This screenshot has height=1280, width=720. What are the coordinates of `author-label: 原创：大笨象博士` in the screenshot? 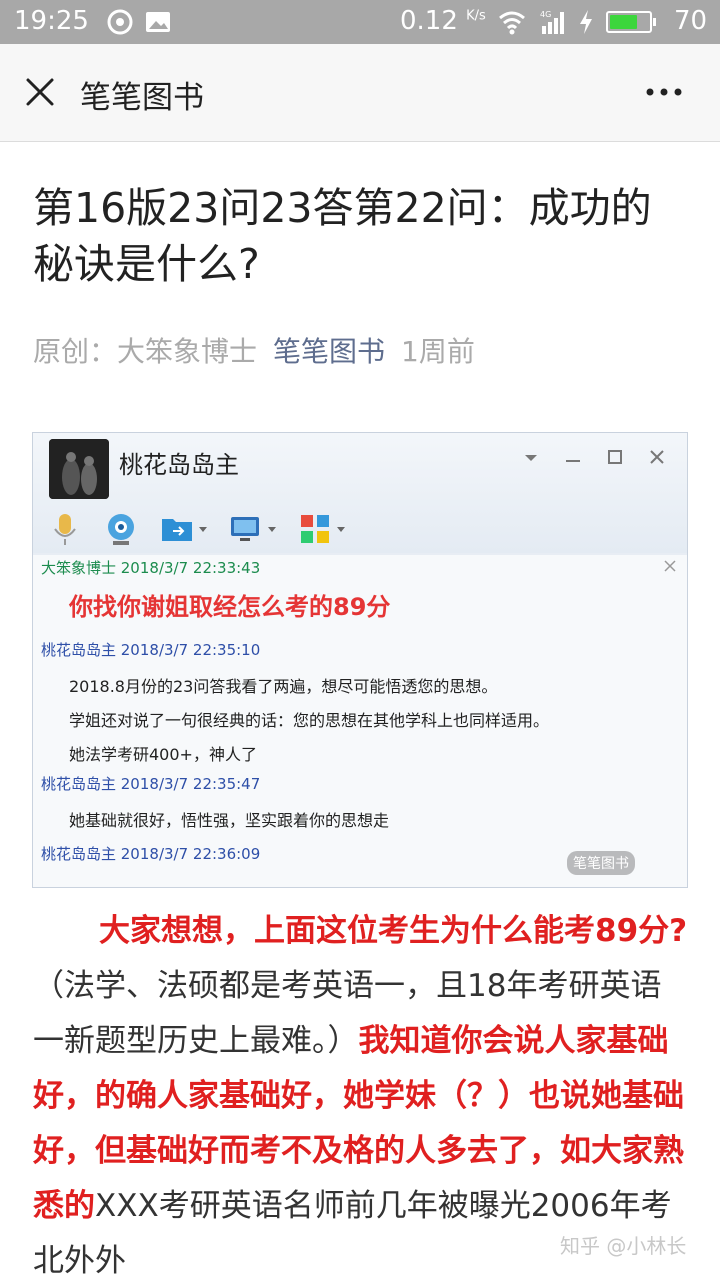 It's located at (145, 351).